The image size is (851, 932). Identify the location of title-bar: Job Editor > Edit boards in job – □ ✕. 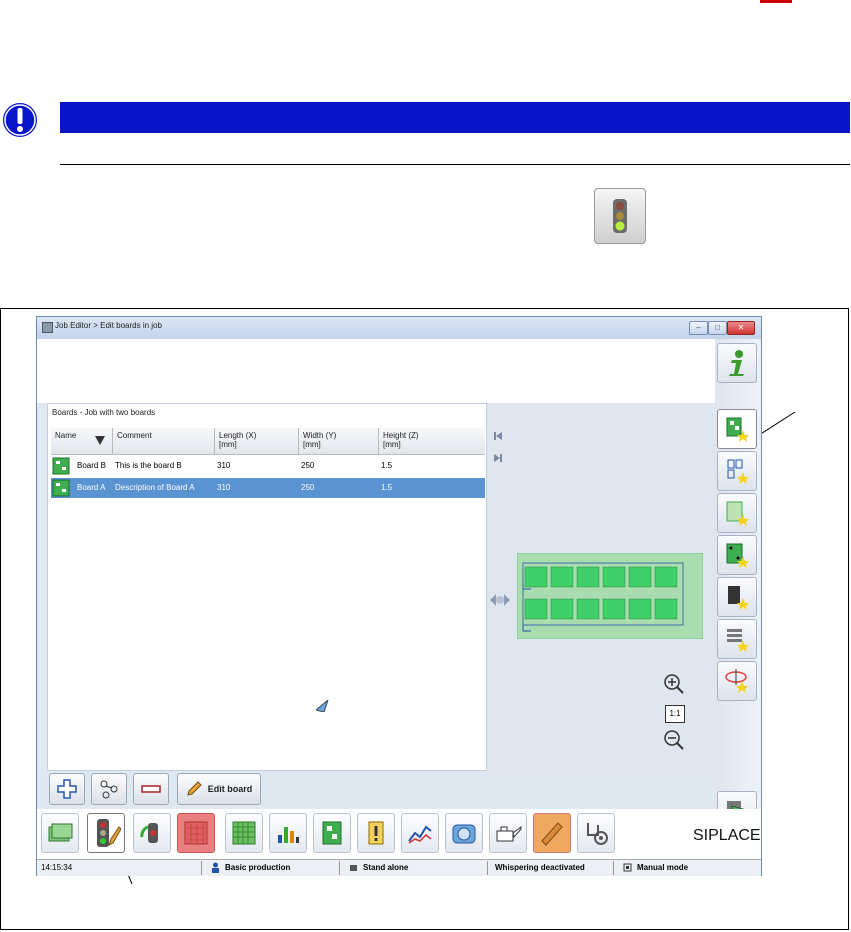
(399, 328).